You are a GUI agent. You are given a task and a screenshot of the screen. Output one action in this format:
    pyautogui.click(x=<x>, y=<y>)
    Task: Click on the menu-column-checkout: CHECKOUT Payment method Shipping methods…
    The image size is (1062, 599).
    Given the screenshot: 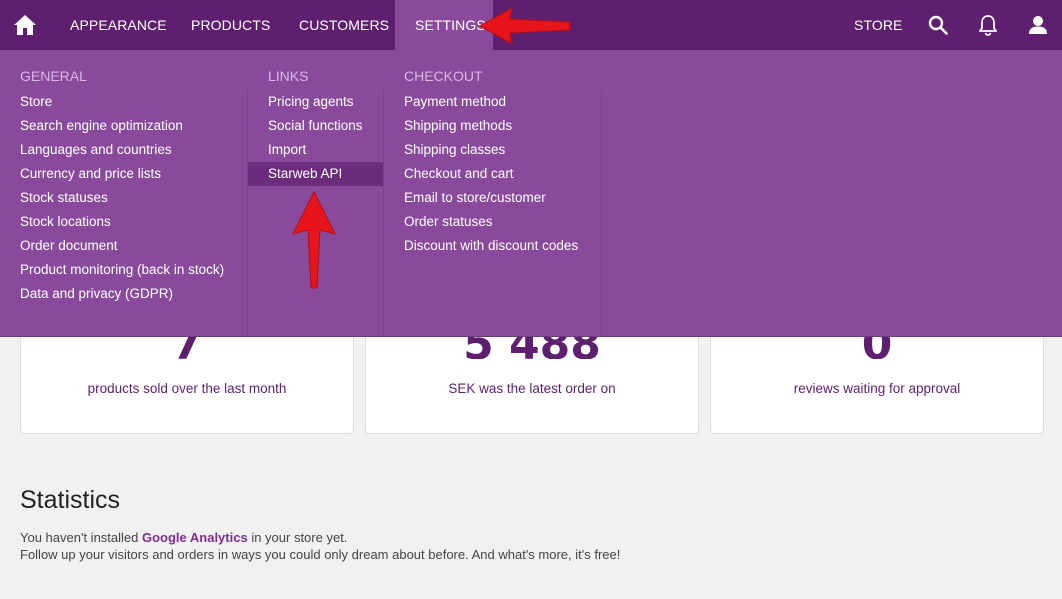 What is the action you would take?
    pyautogui.click(x=493, y=193)
    